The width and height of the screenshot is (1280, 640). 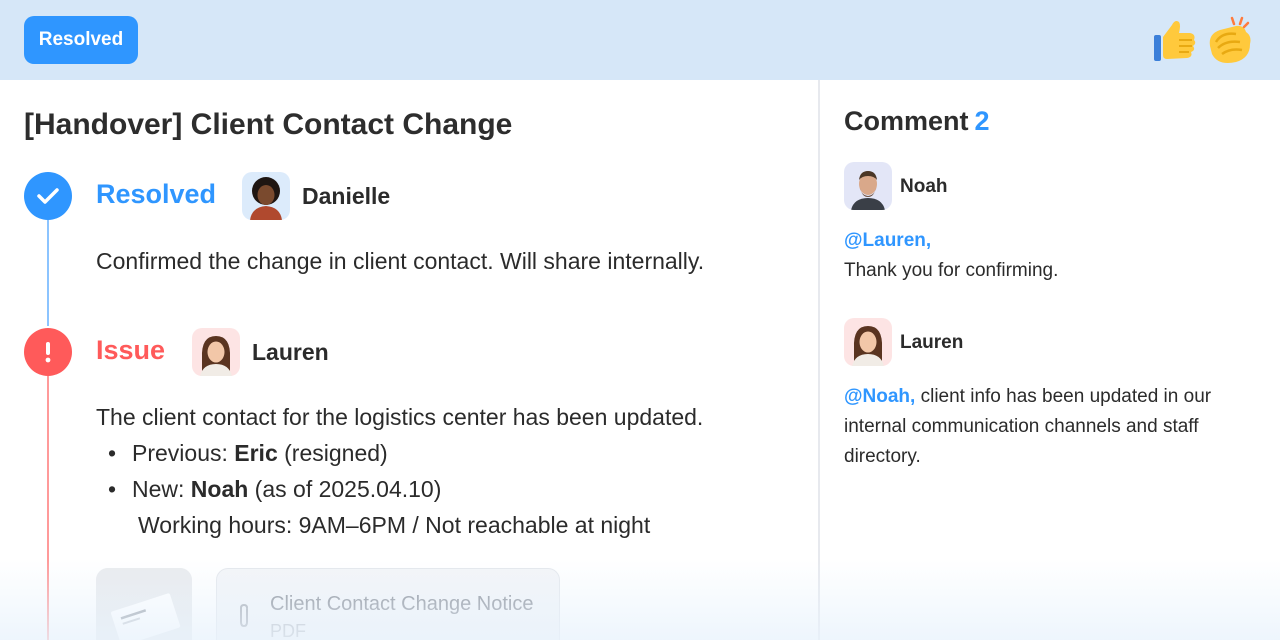 I want to click on comment-author: Noah, so click(x=924, y=187).